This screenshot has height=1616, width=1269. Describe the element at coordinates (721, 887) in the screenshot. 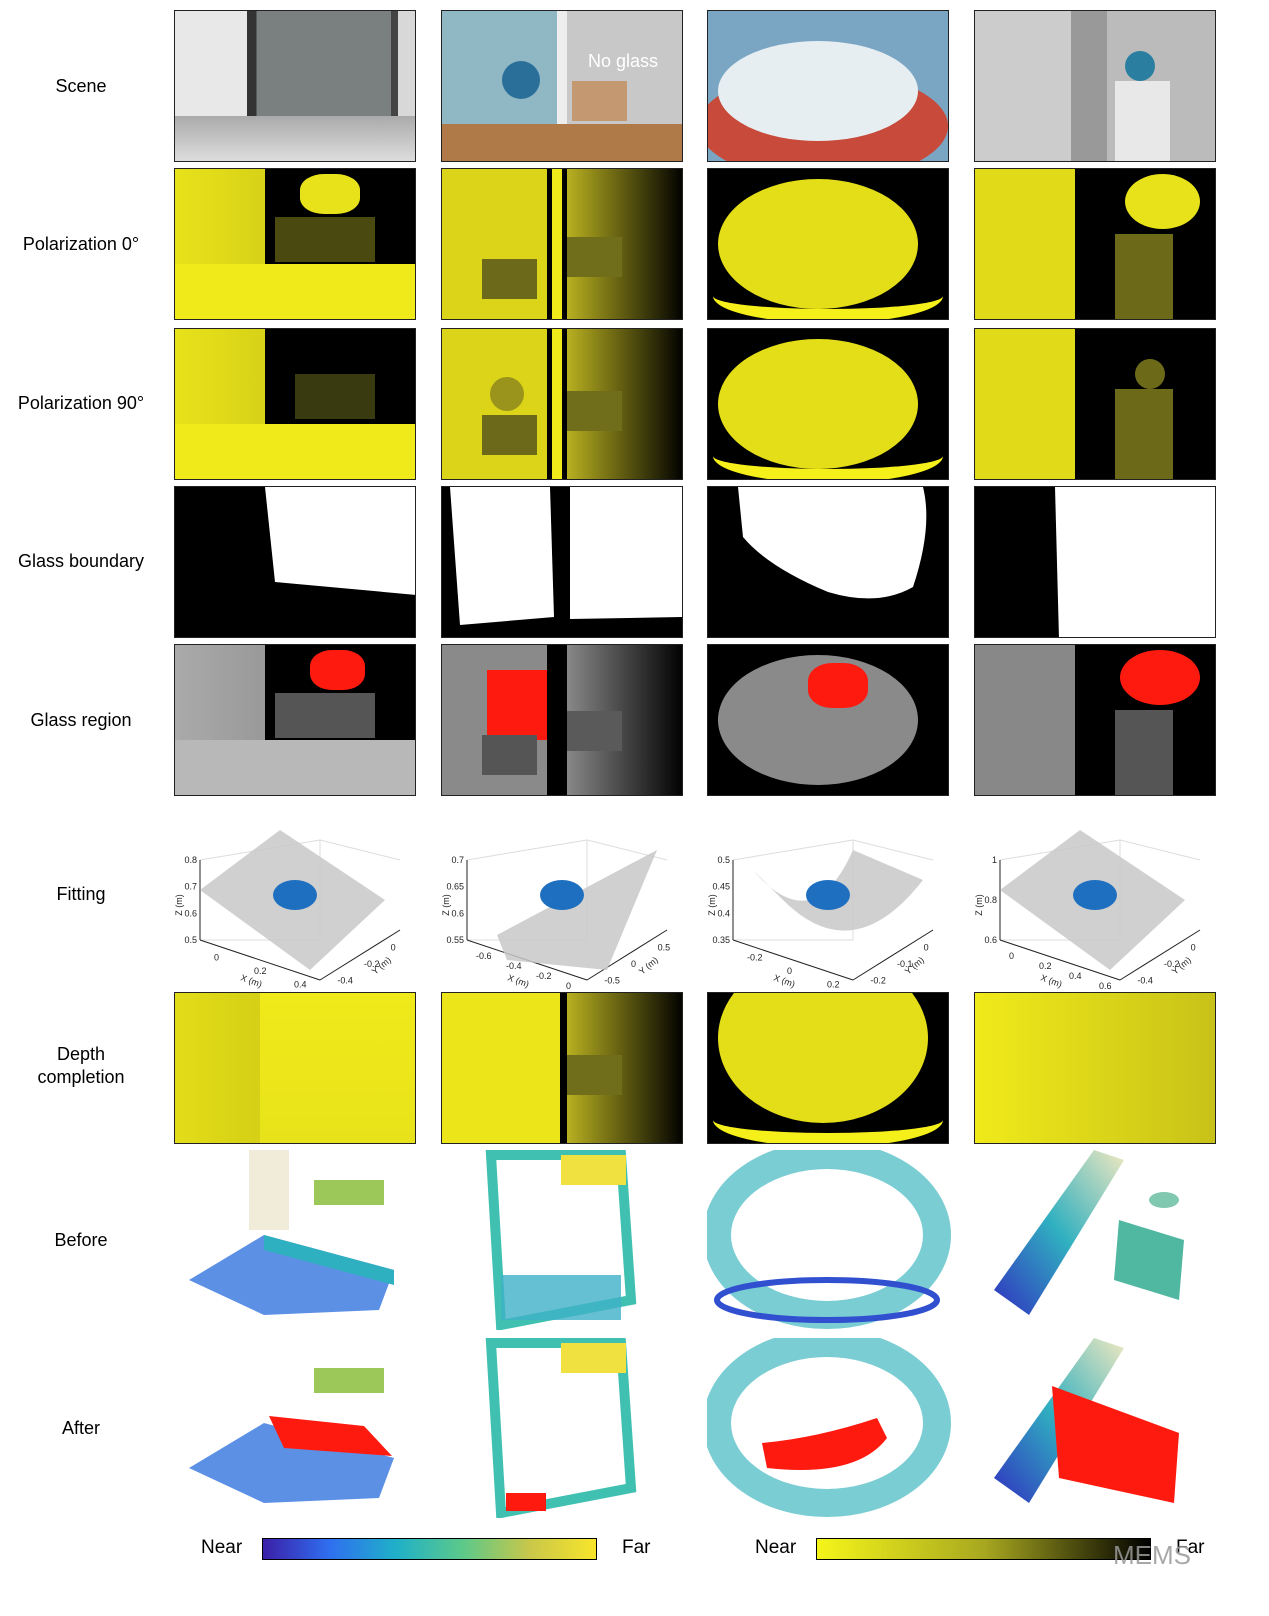

I see `z-tick-label: 0.45` at that location.